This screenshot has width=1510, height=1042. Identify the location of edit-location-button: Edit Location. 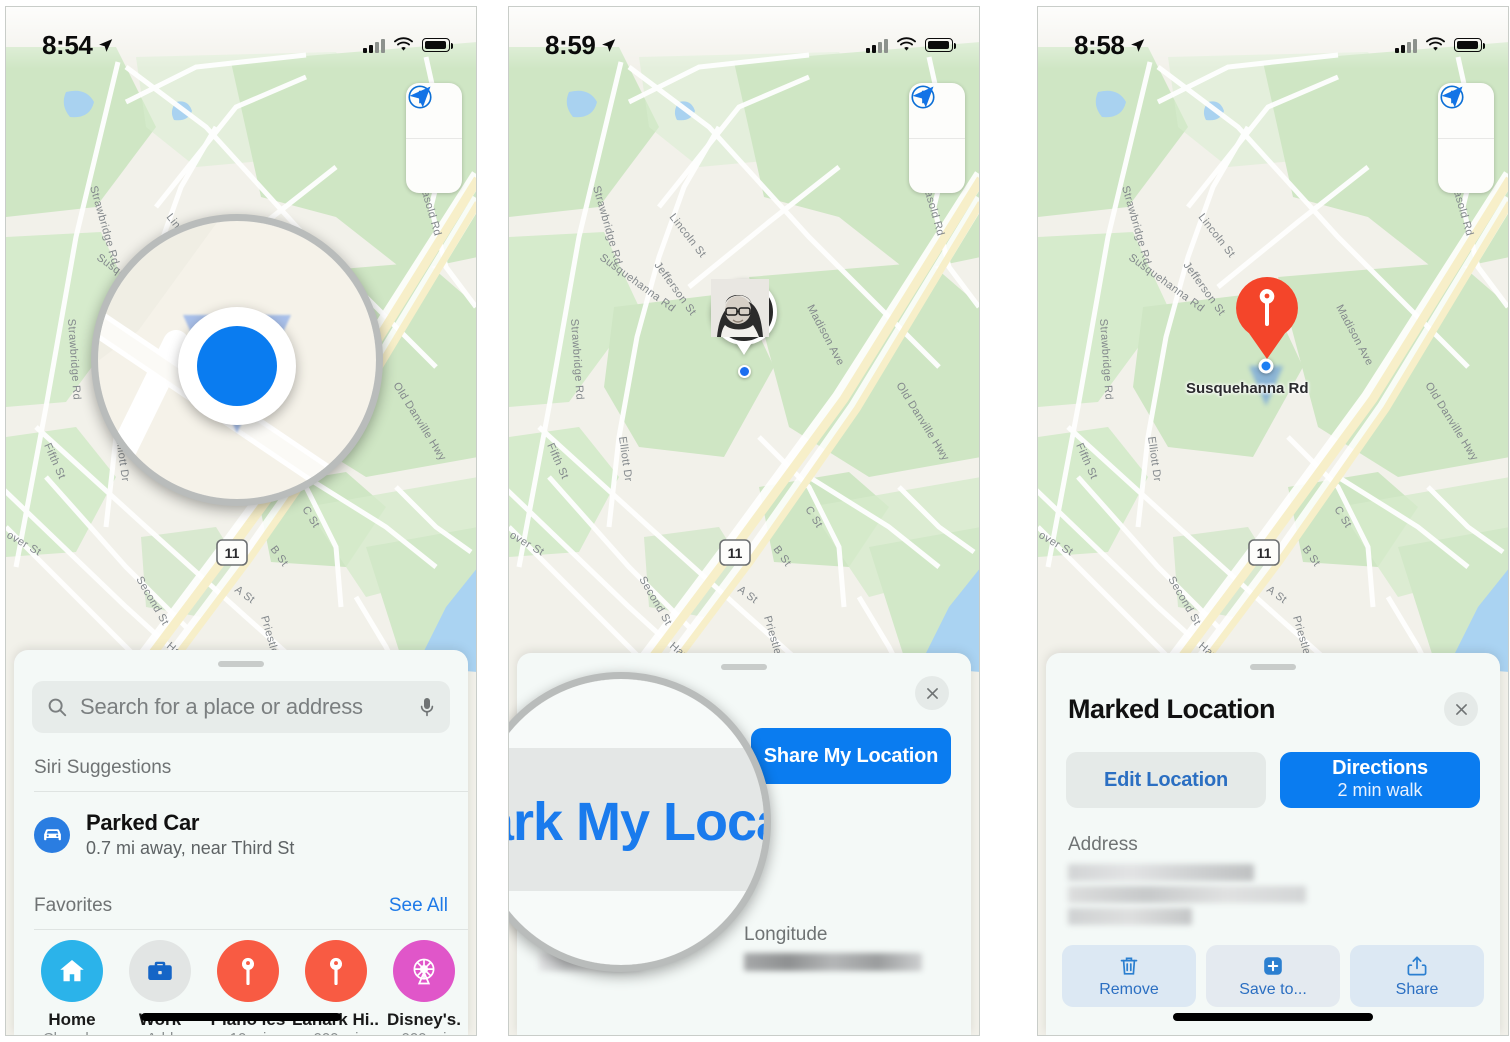
(1166, 780).